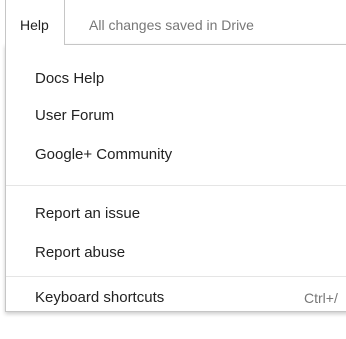 This screenshot has width=346, height=339. Describe the element at coordinates (104, 154) in the screenshot. I see `menu-item-label: Google+ Community` at that location.